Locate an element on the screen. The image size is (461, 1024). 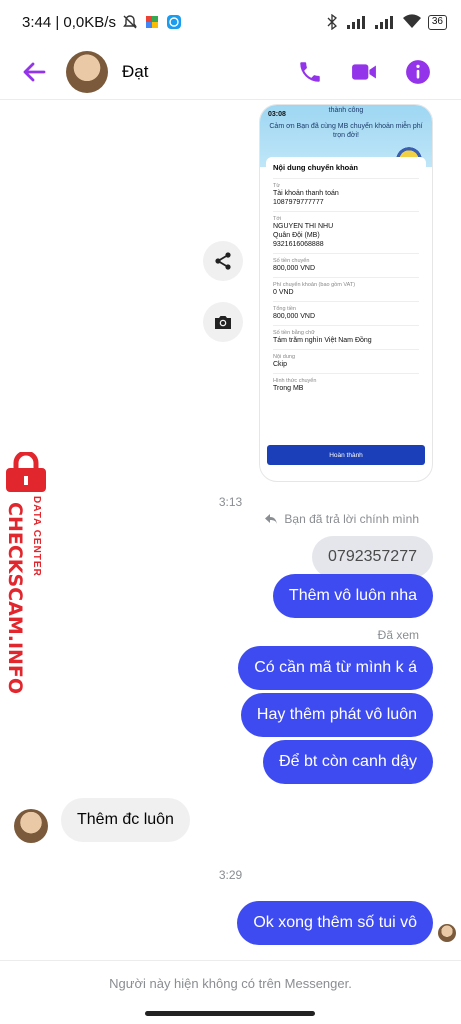
row-value: Ckip is located at coordinates (280, 364).